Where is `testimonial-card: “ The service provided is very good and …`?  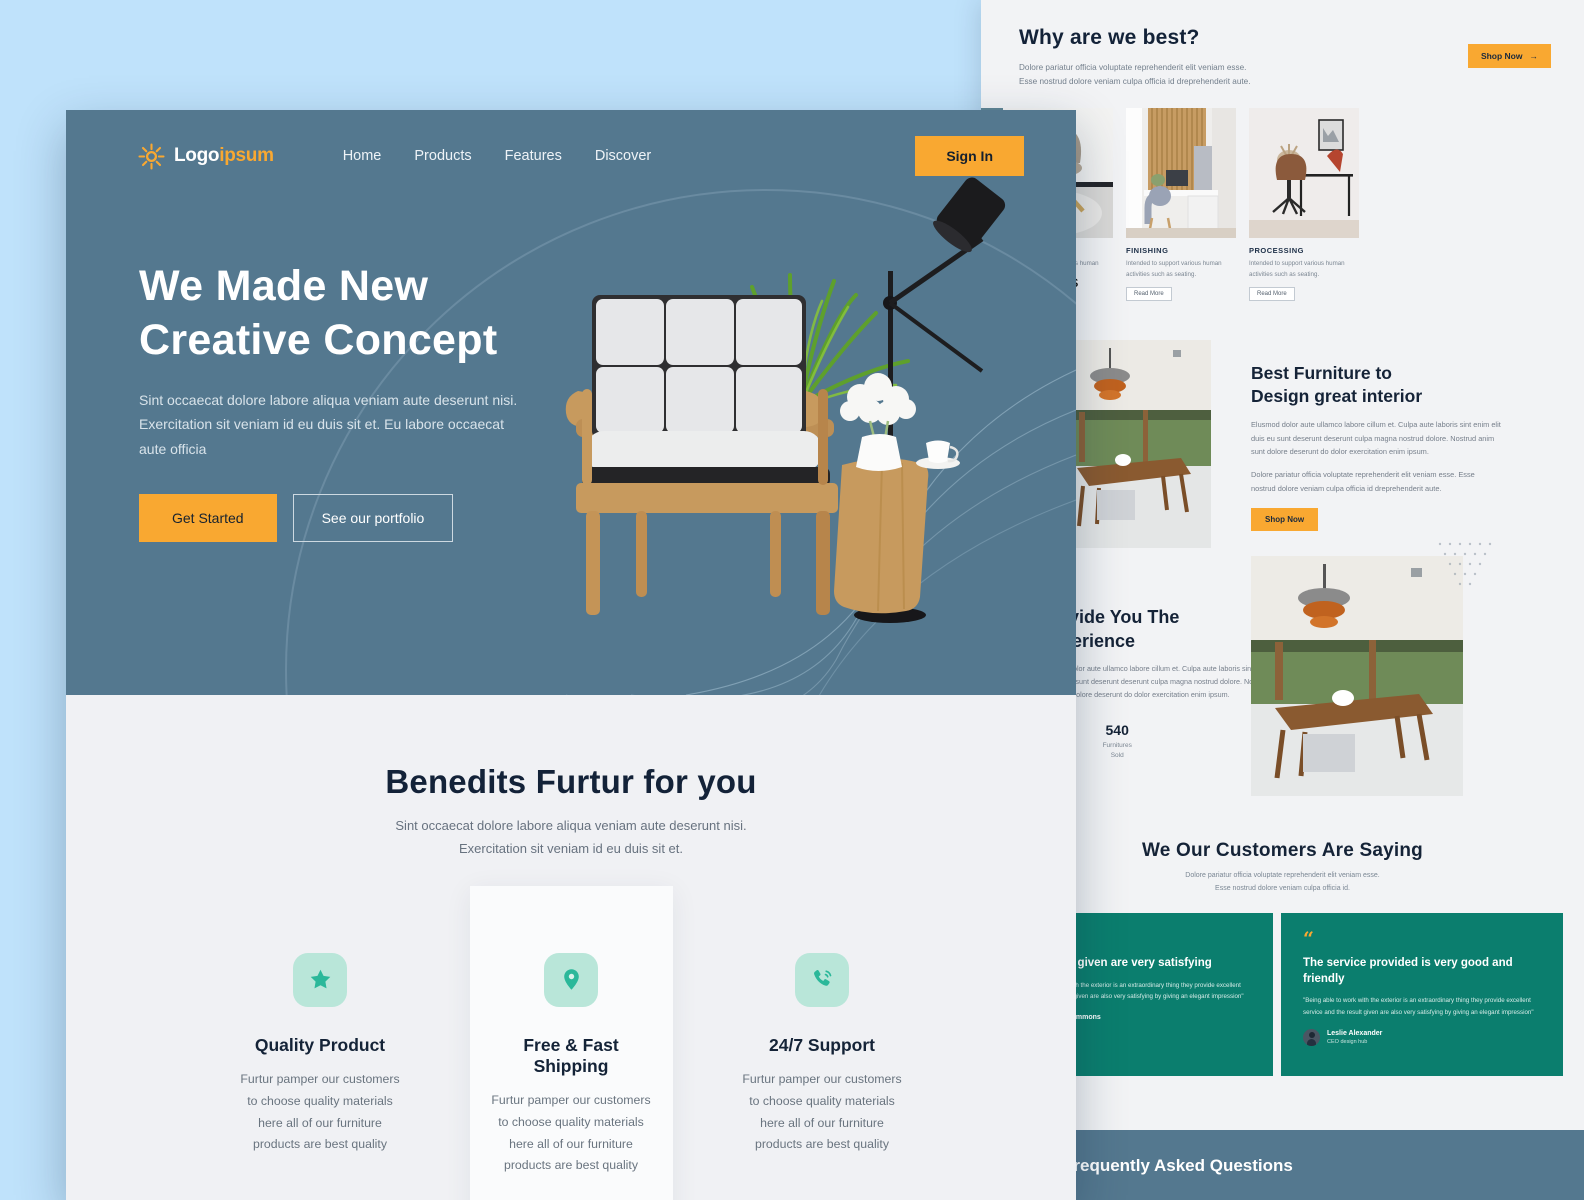 testimonial-card: “ The service provided is very good and … is located at coordinates (1422, 994).